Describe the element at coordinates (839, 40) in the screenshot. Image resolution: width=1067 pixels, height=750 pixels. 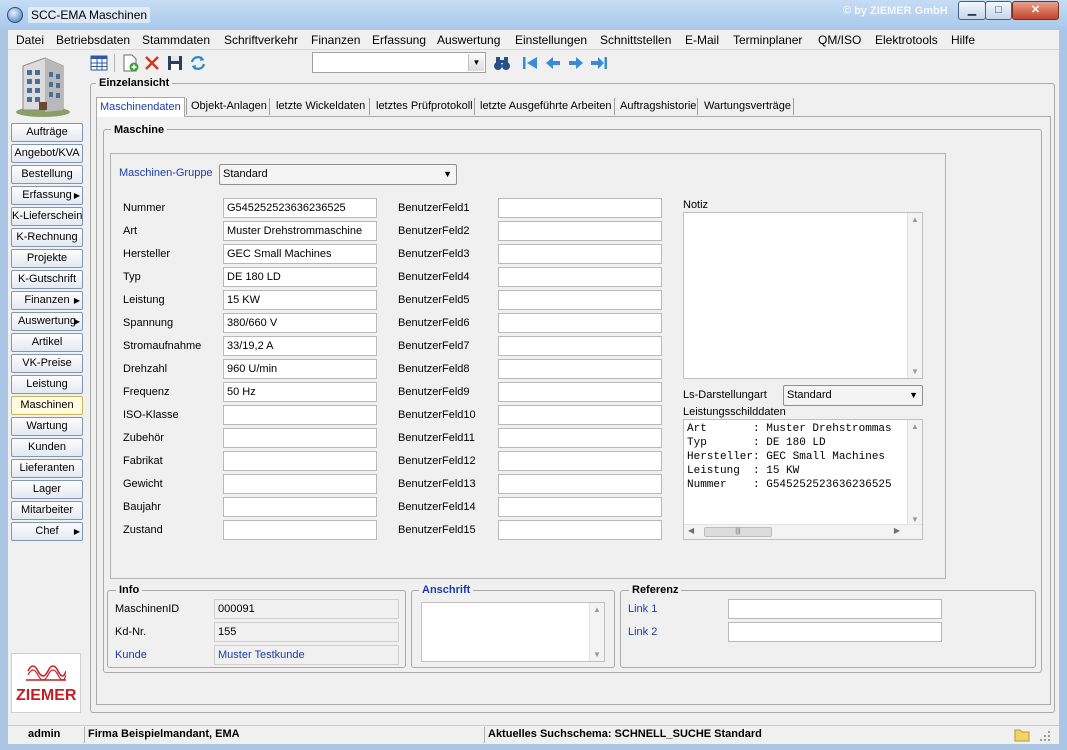
I see `menu-qm-iso: QM/ISO` at that location.